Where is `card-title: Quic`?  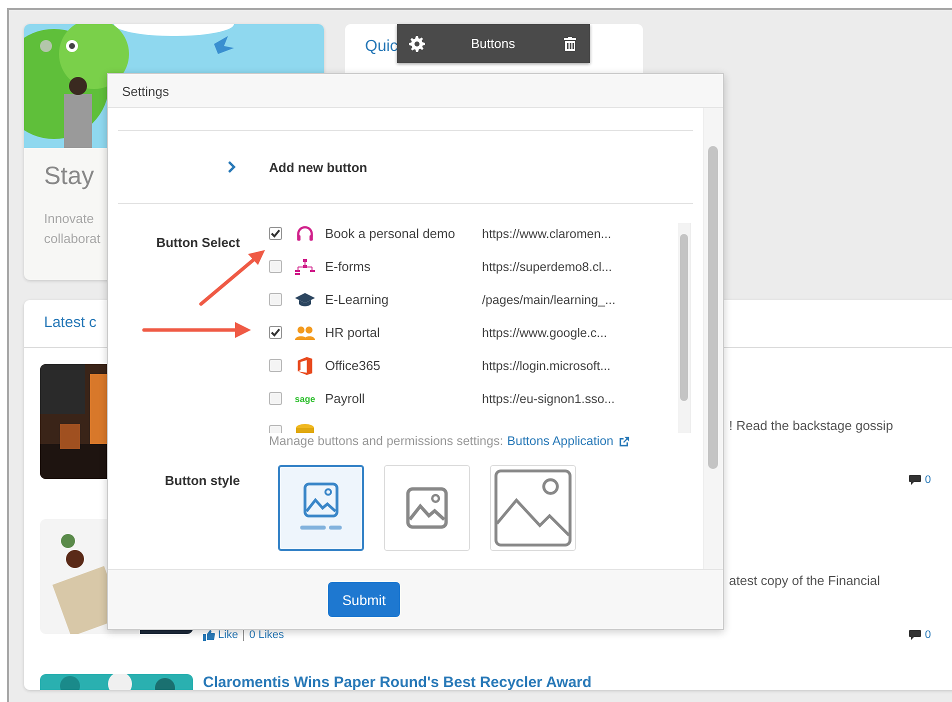 card-title: Quic is located at coordinates (381, 46).